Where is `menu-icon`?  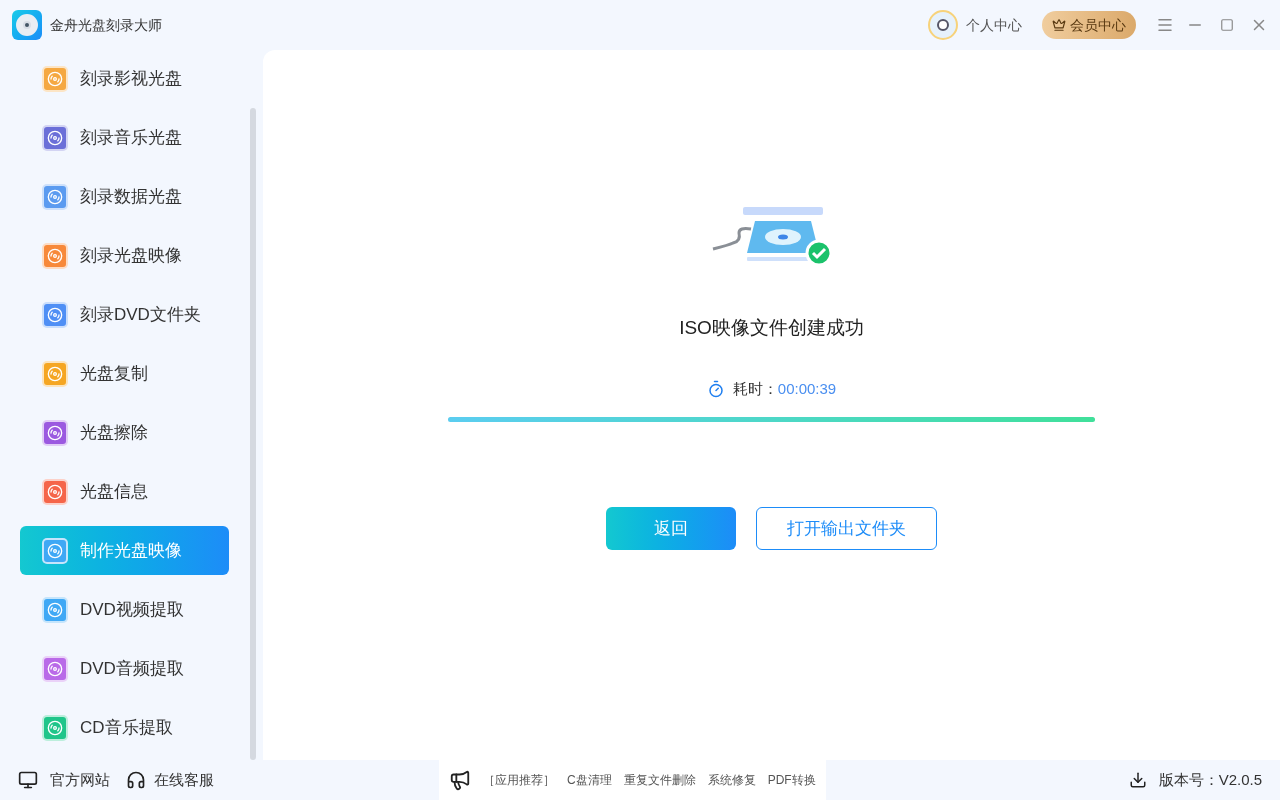 menu-icon is located at coordinates (1165, 25).